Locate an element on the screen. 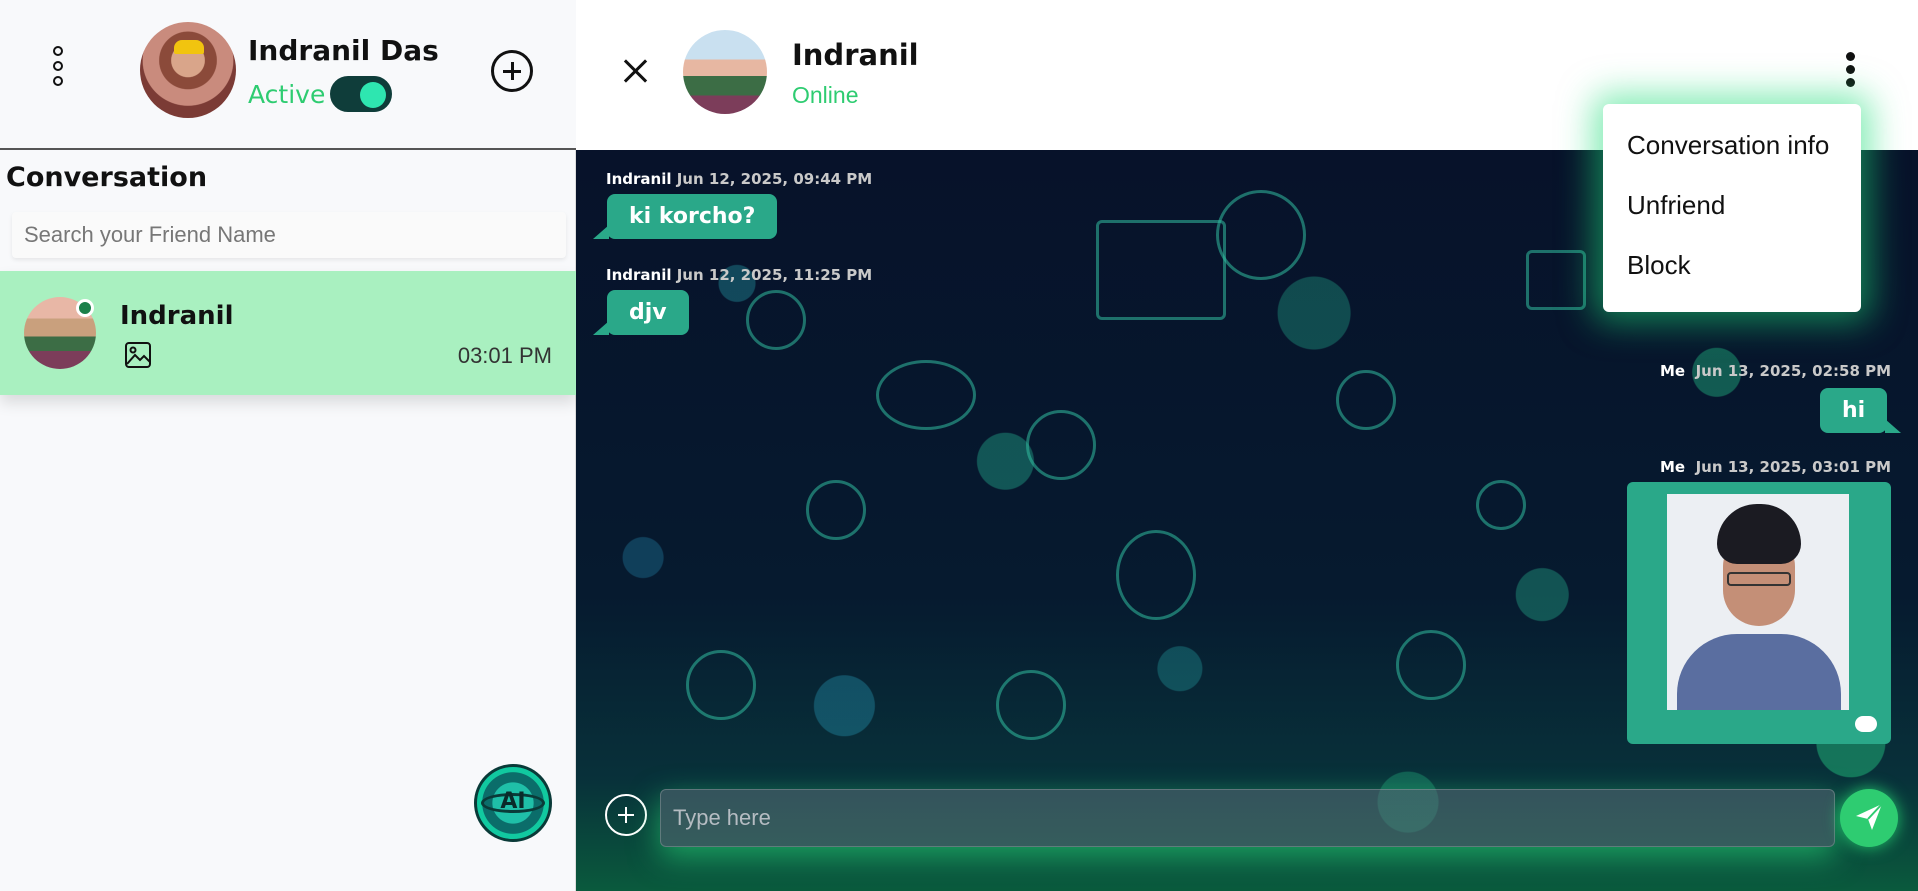 The width and height of the screenshot is (1918, 891). photo-attachment is located at coordinates (1758, 602).